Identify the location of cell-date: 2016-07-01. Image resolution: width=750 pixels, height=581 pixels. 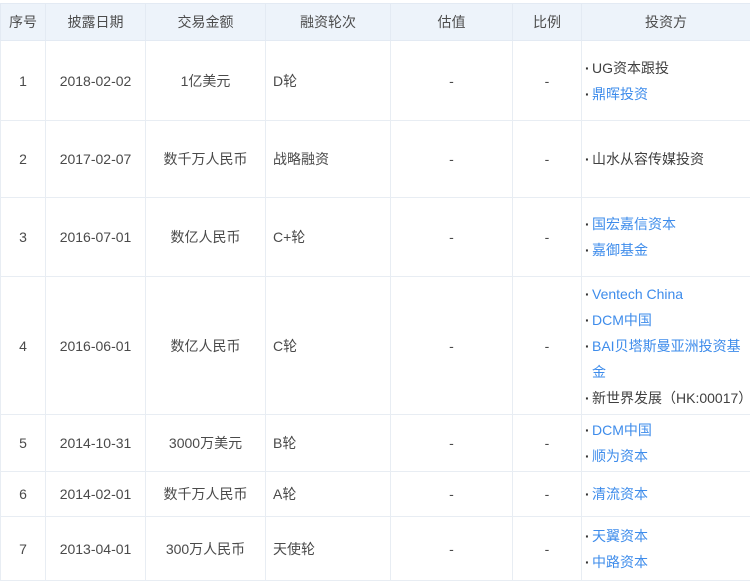
(96, 237).